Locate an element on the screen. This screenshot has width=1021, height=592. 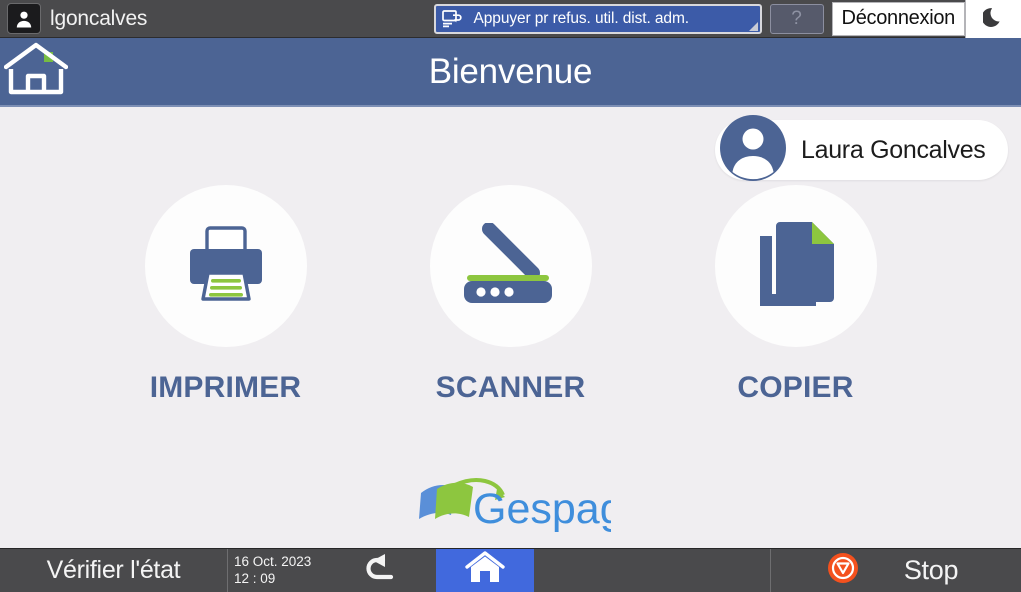
tile-imprimer-label: IMPRIMER is located at coordinates (225, 387).